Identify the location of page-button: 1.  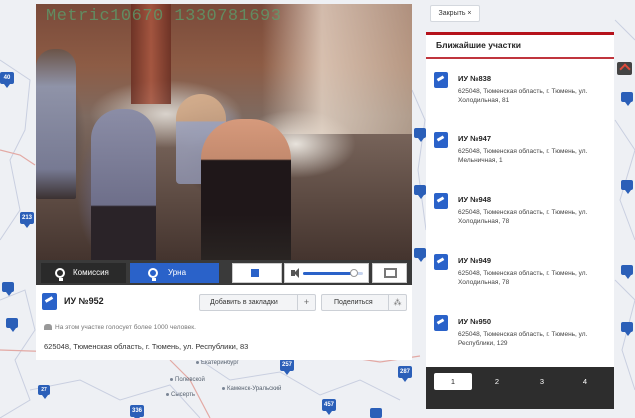
(453, 381).